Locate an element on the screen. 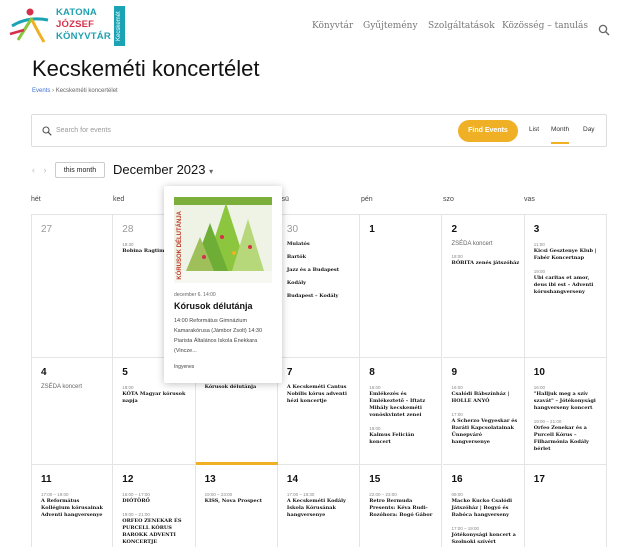 This screenshot has height=547, width=633. day-number: 8 is located at coordinates (372, 372).